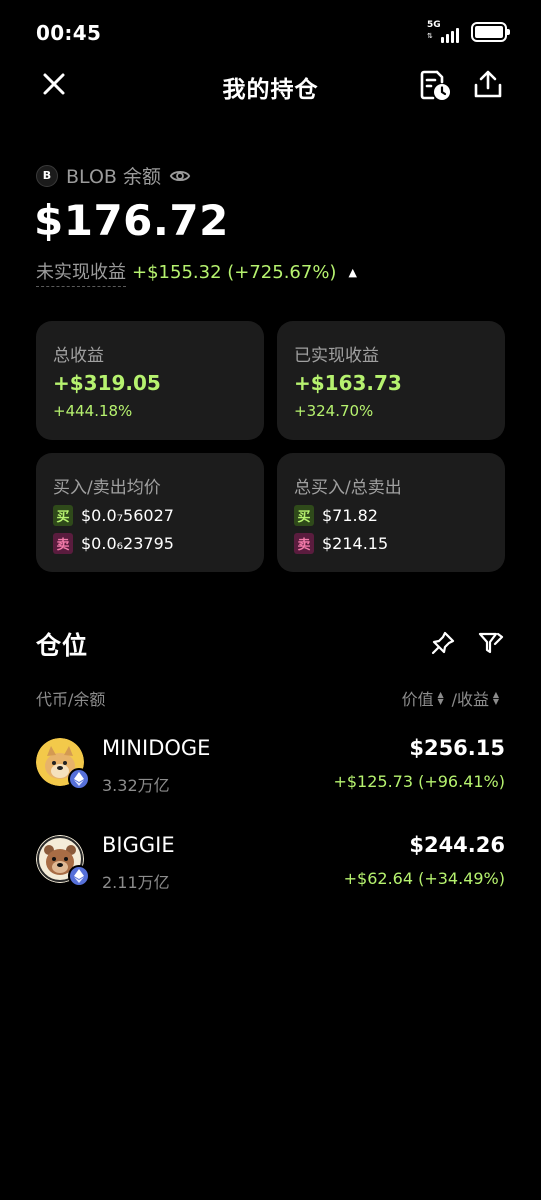 This screenshot has width=541, height=1200. I want to click on card-value: +$163.73, so click(348, 383).